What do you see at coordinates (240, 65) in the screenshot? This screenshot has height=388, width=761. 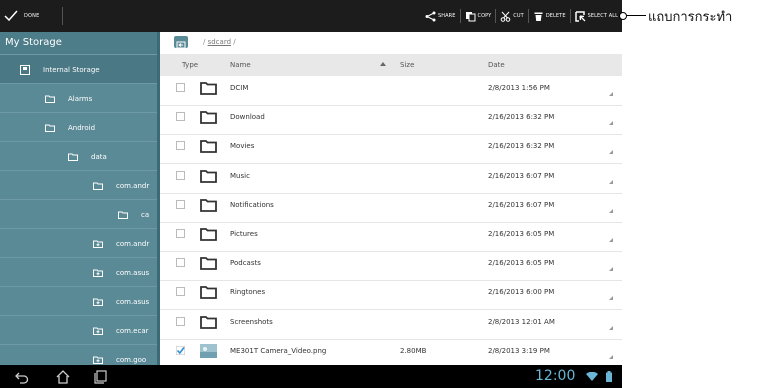 I see `column-name: Name` at bounding box center [240, 65].